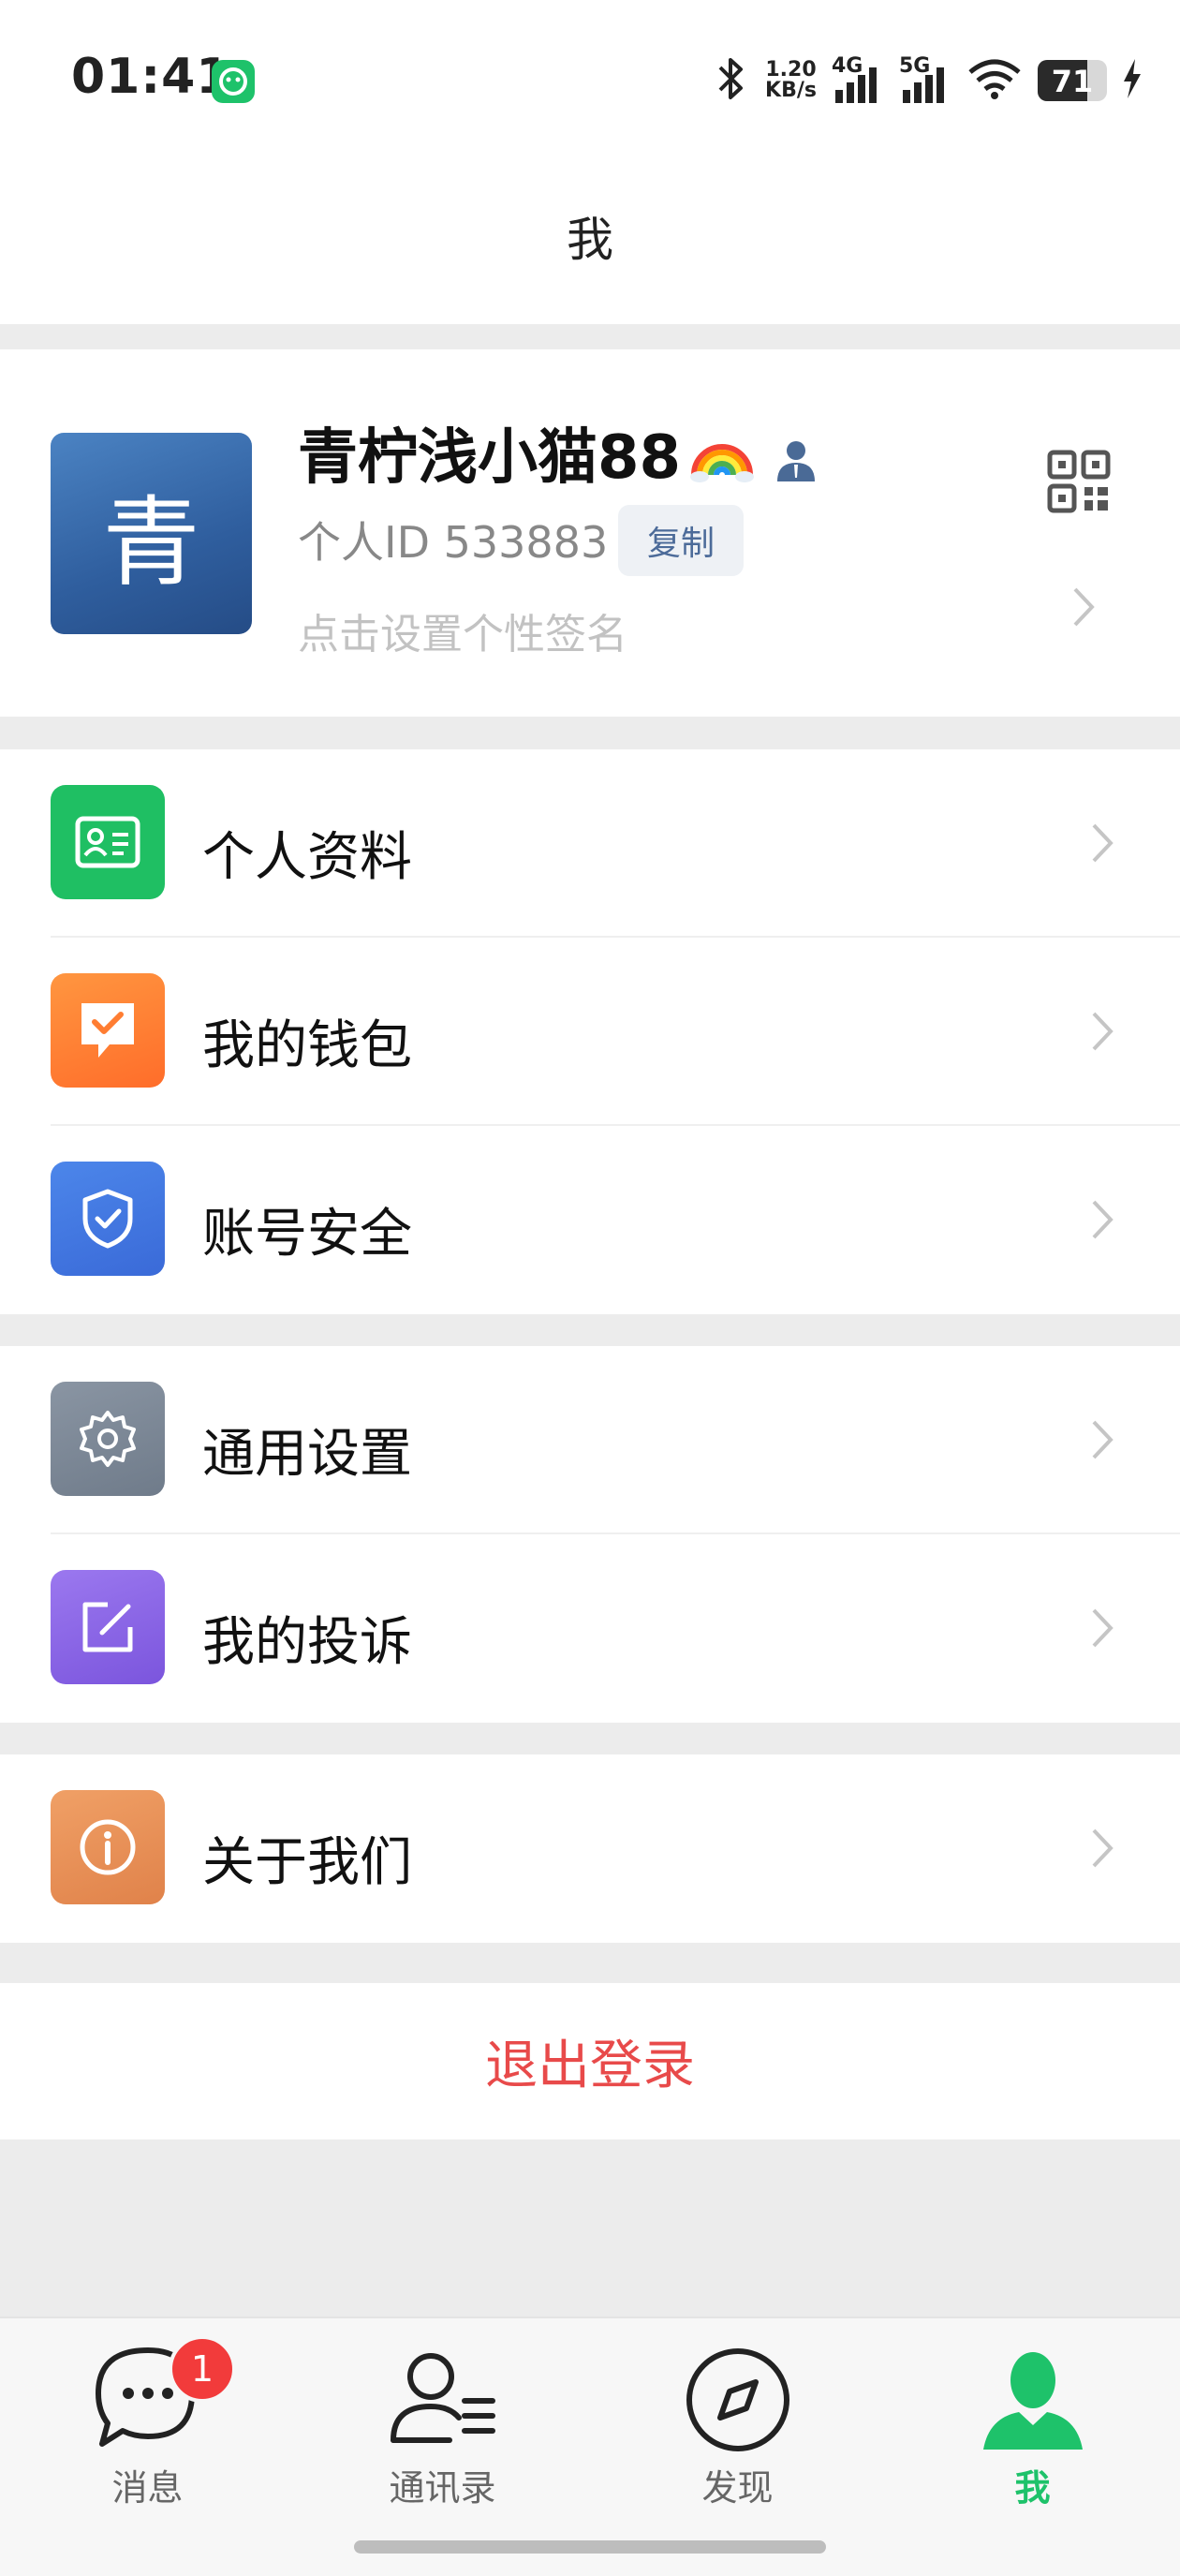  Describe the element at coordinates (590, 2547) in the screenshot. I see `home-indicator` at that location.